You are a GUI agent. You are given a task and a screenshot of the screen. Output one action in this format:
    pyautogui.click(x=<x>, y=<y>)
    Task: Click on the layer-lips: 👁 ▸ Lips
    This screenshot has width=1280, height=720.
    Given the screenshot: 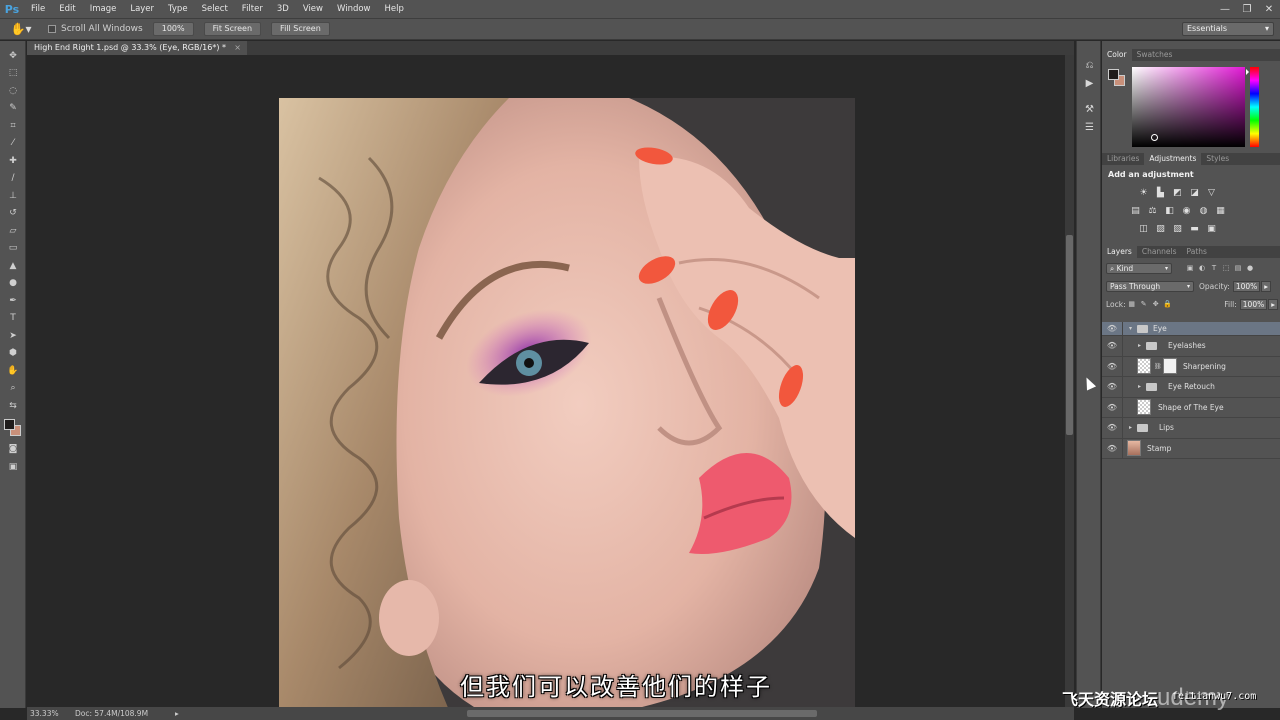 What is the action you would take?
    pyautogui.click(x=1191, y=428)
    